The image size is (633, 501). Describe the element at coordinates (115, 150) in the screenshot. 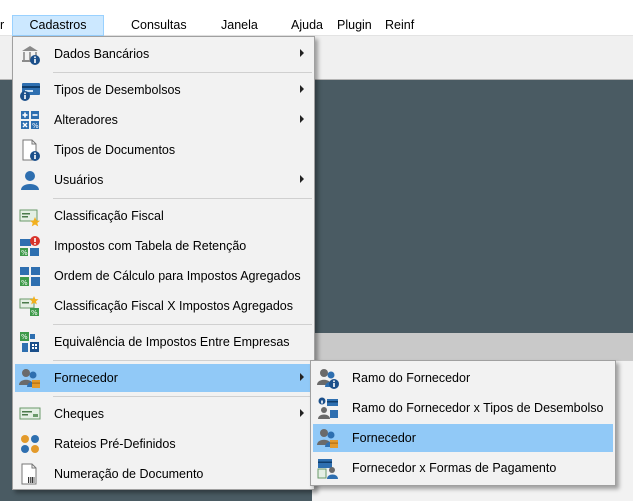

I see `menu-item-label: Tipos de Documentos` at that location.